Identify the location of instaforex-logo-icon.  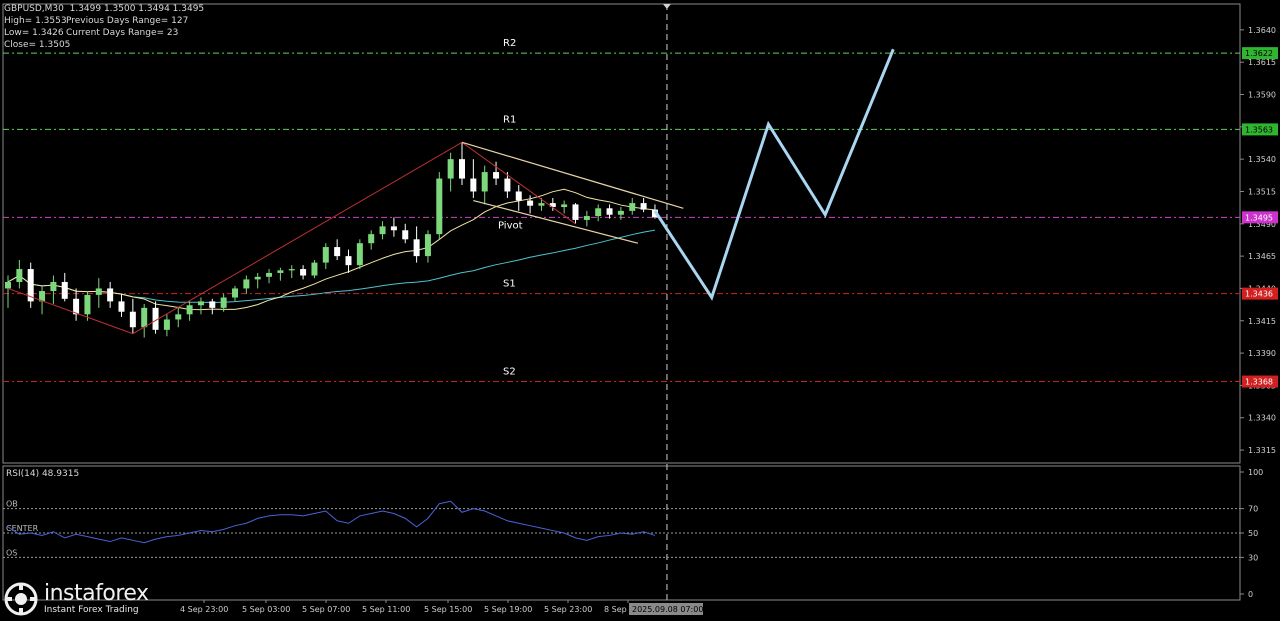
(21, 599).